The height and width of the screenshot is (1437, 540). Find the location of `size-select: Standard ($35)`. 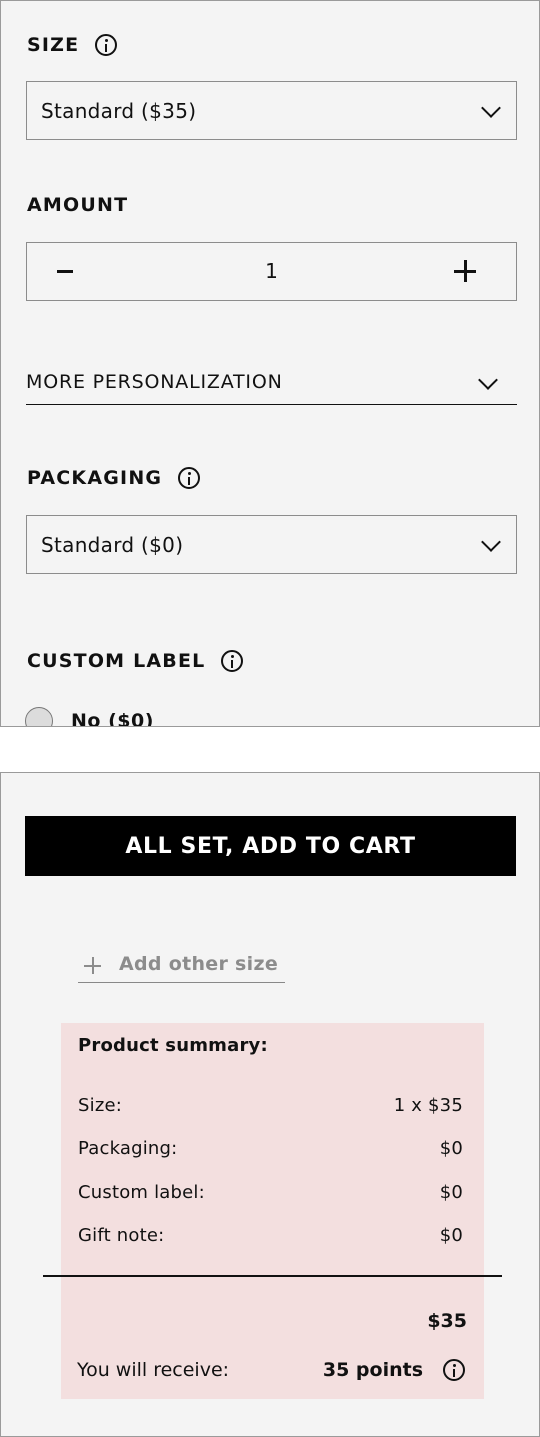

size-select: Standard ($35) is located at coordinates (271, 110).